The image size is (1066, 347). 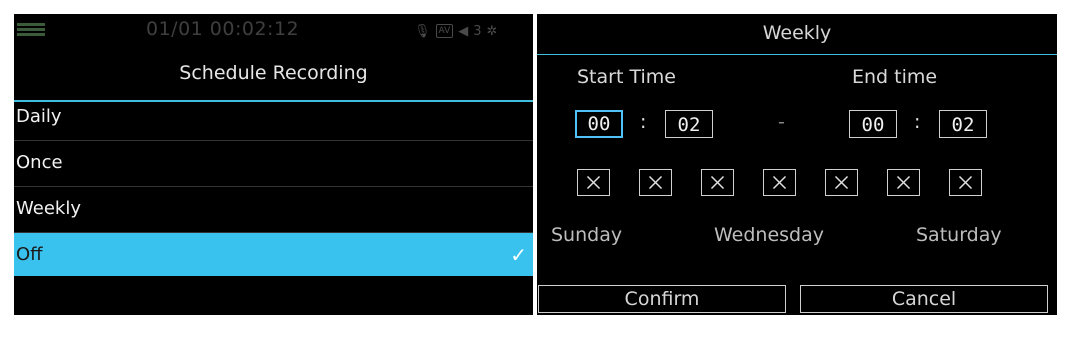 I want to click on panel-title: Schedule Recording, so click(x=273, y=73).